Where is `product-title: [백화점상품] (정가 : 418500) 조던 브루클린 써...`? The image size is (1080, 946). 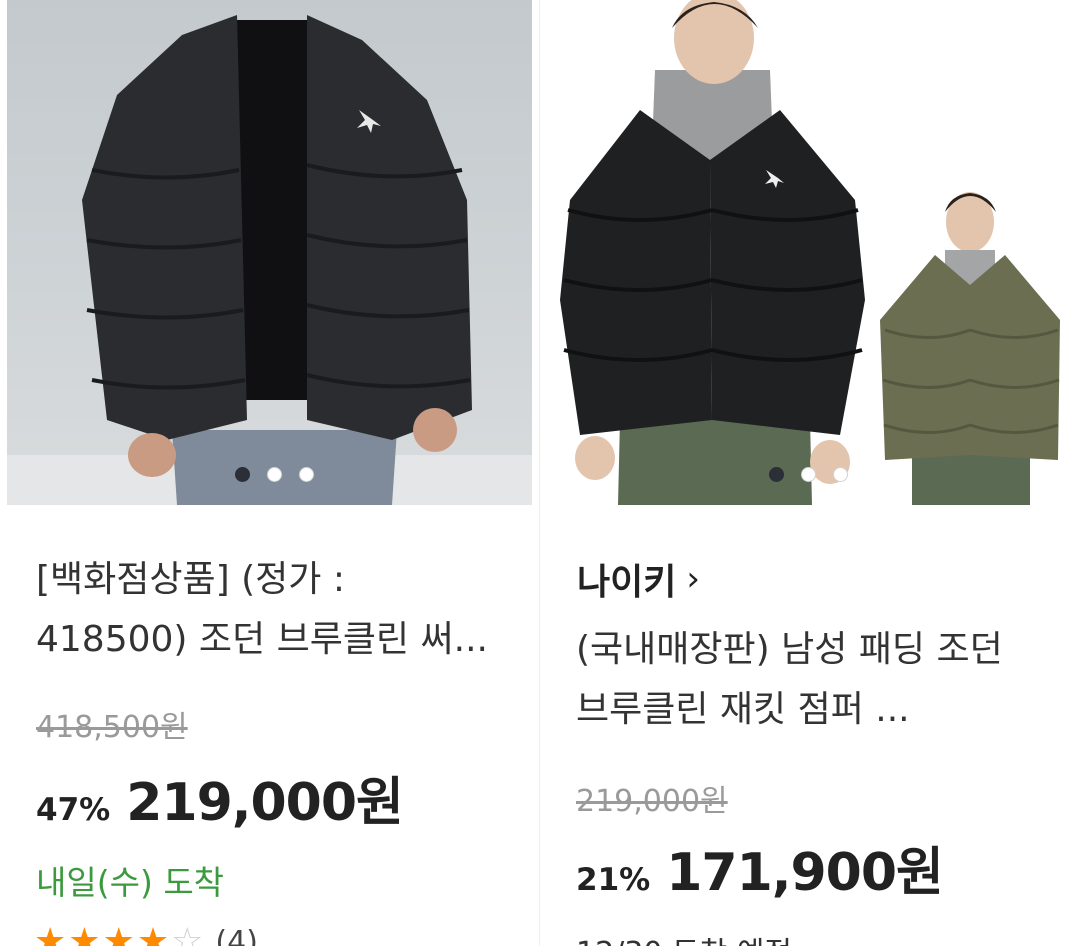 product-title: [백화점상품] (정가 : 418500) 조던 브루클린 써... is located at coordinates (266, 610).